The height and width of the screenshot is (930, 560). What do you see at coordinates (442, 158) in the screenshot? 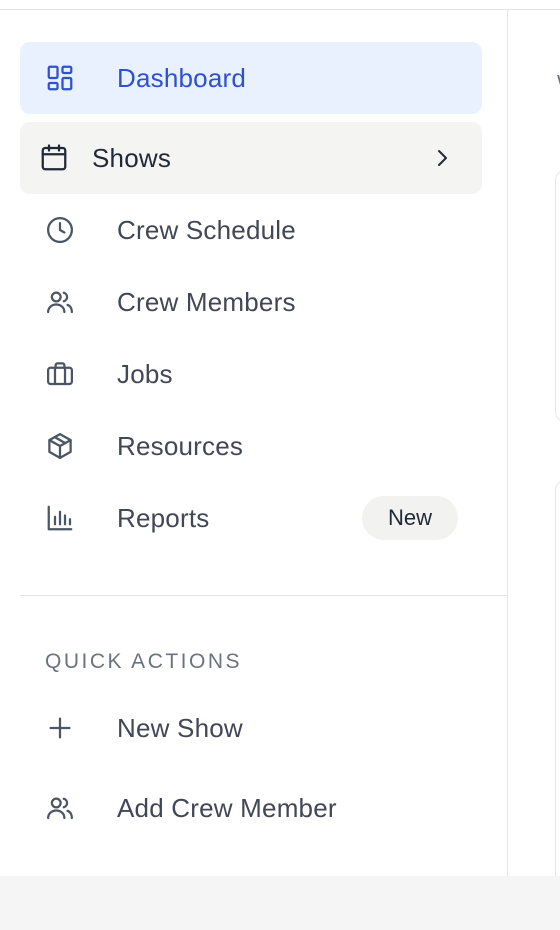
I see `chevron-right-icon` at bounding box center [442, 158].